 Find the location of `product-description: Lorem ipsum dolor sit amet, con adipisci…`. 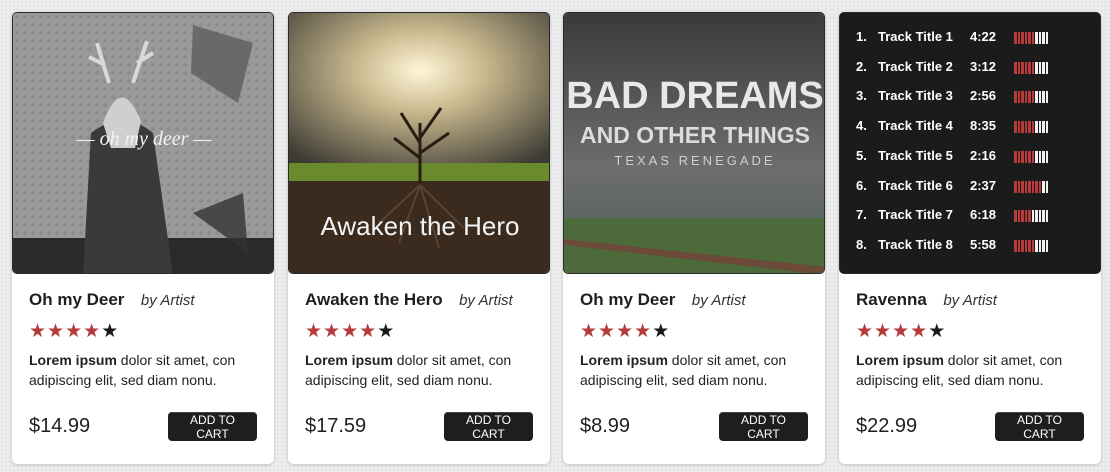

product-description: Lorem ipsum dolor sit amet, con adipisci… is located at coordinates (144, 370).